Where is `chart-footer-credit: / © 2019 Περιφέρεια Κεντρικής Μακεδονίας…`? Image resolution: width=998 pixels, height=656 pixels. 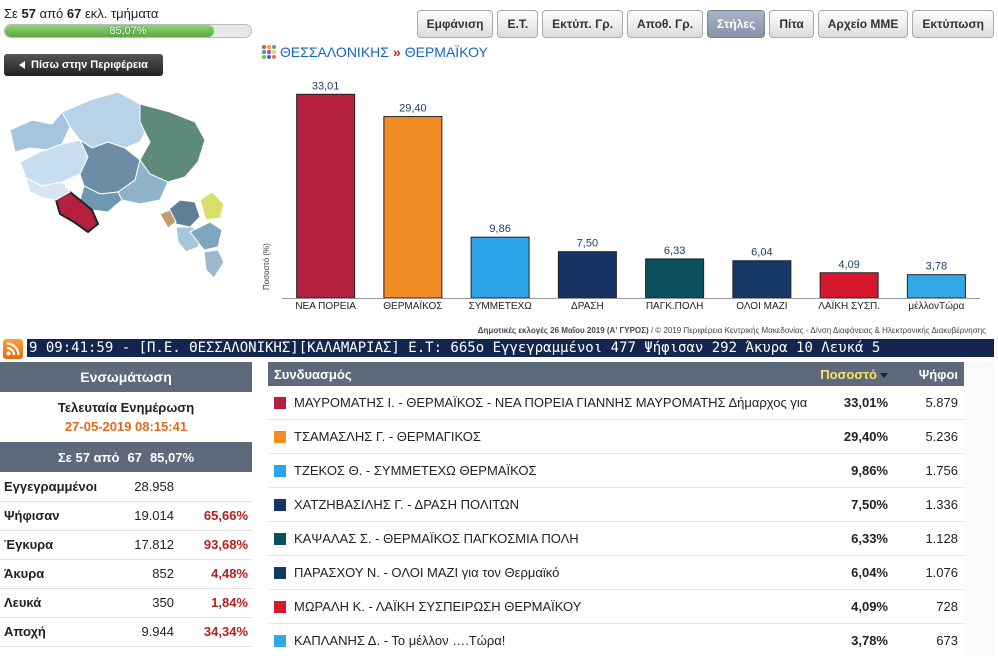 chart-footer-credit: / © 2019 Περιφέρεια Κεντρικής Μακεδονίας… is located at coordinates (817, 330).